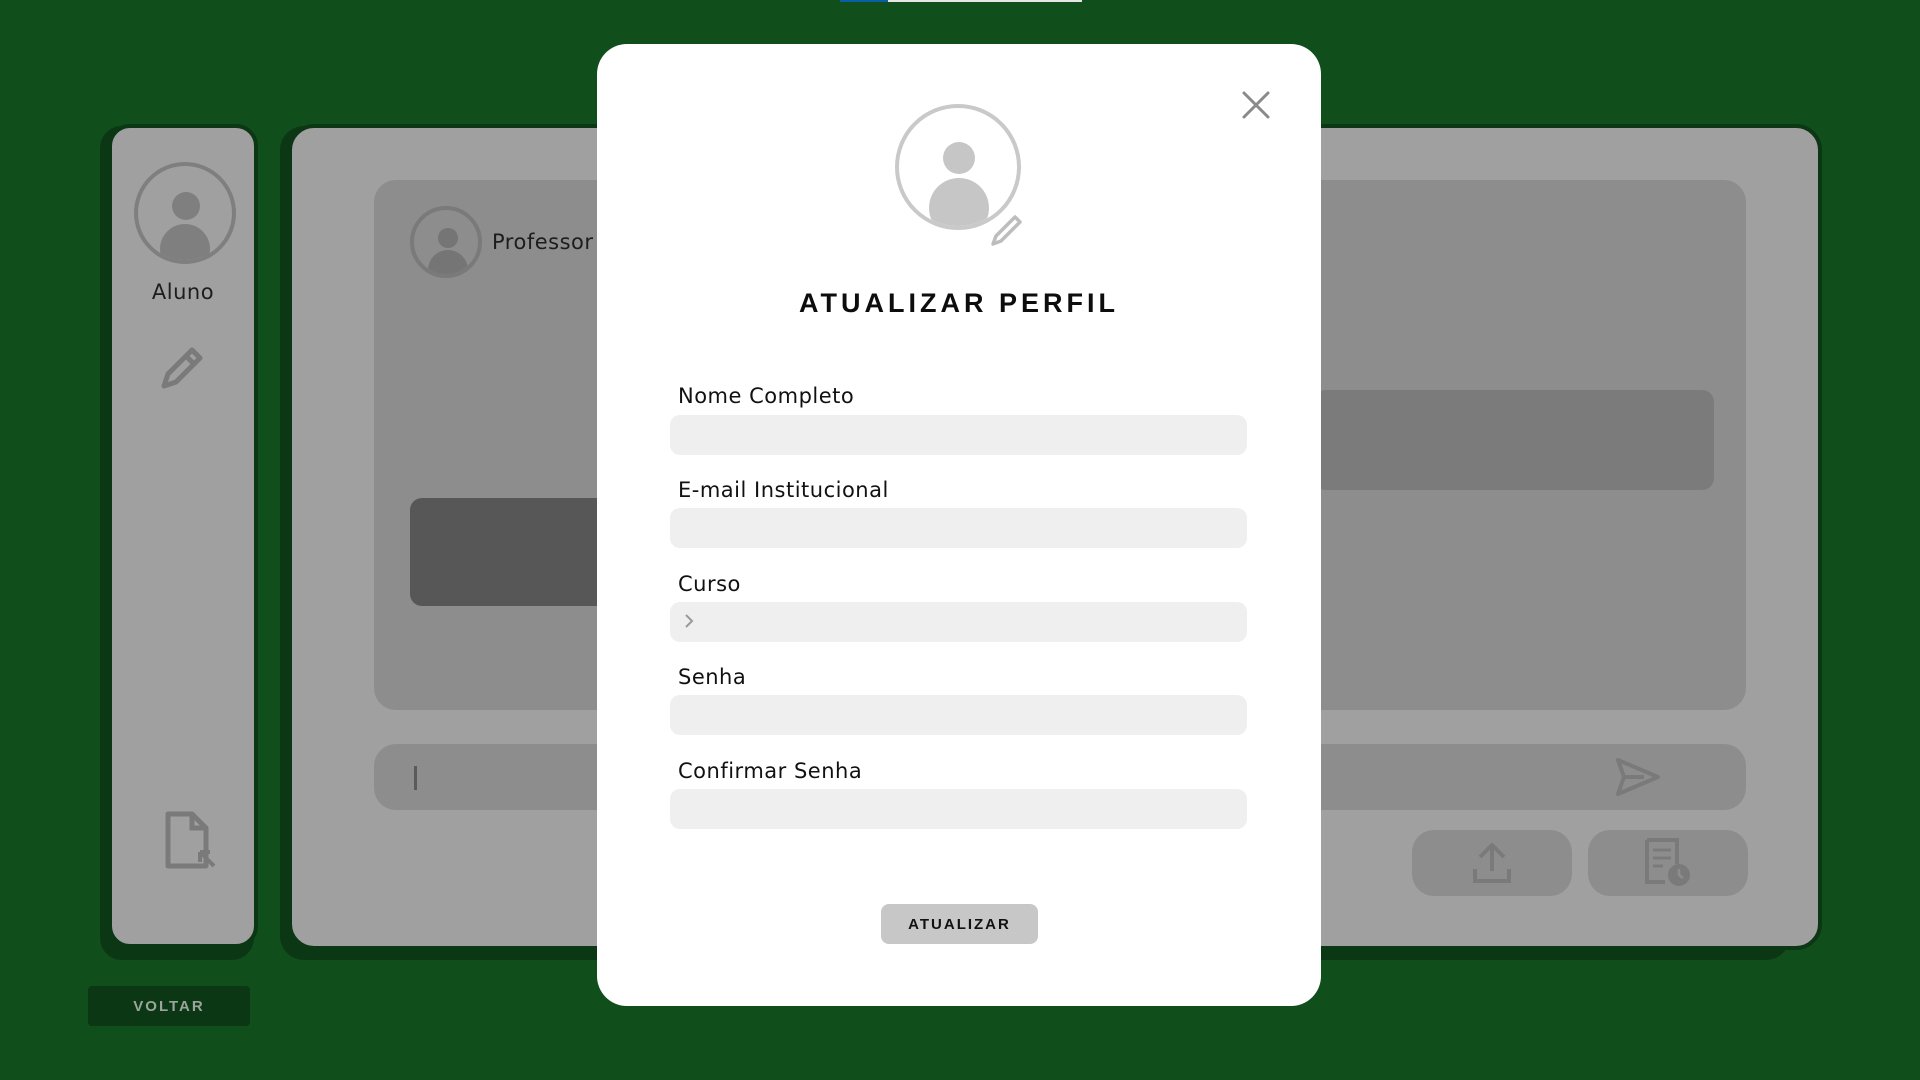  What do you see at coordinates (958, 435) in the screenshot?
I see `full-name-input` at bounding box center [958, 435].